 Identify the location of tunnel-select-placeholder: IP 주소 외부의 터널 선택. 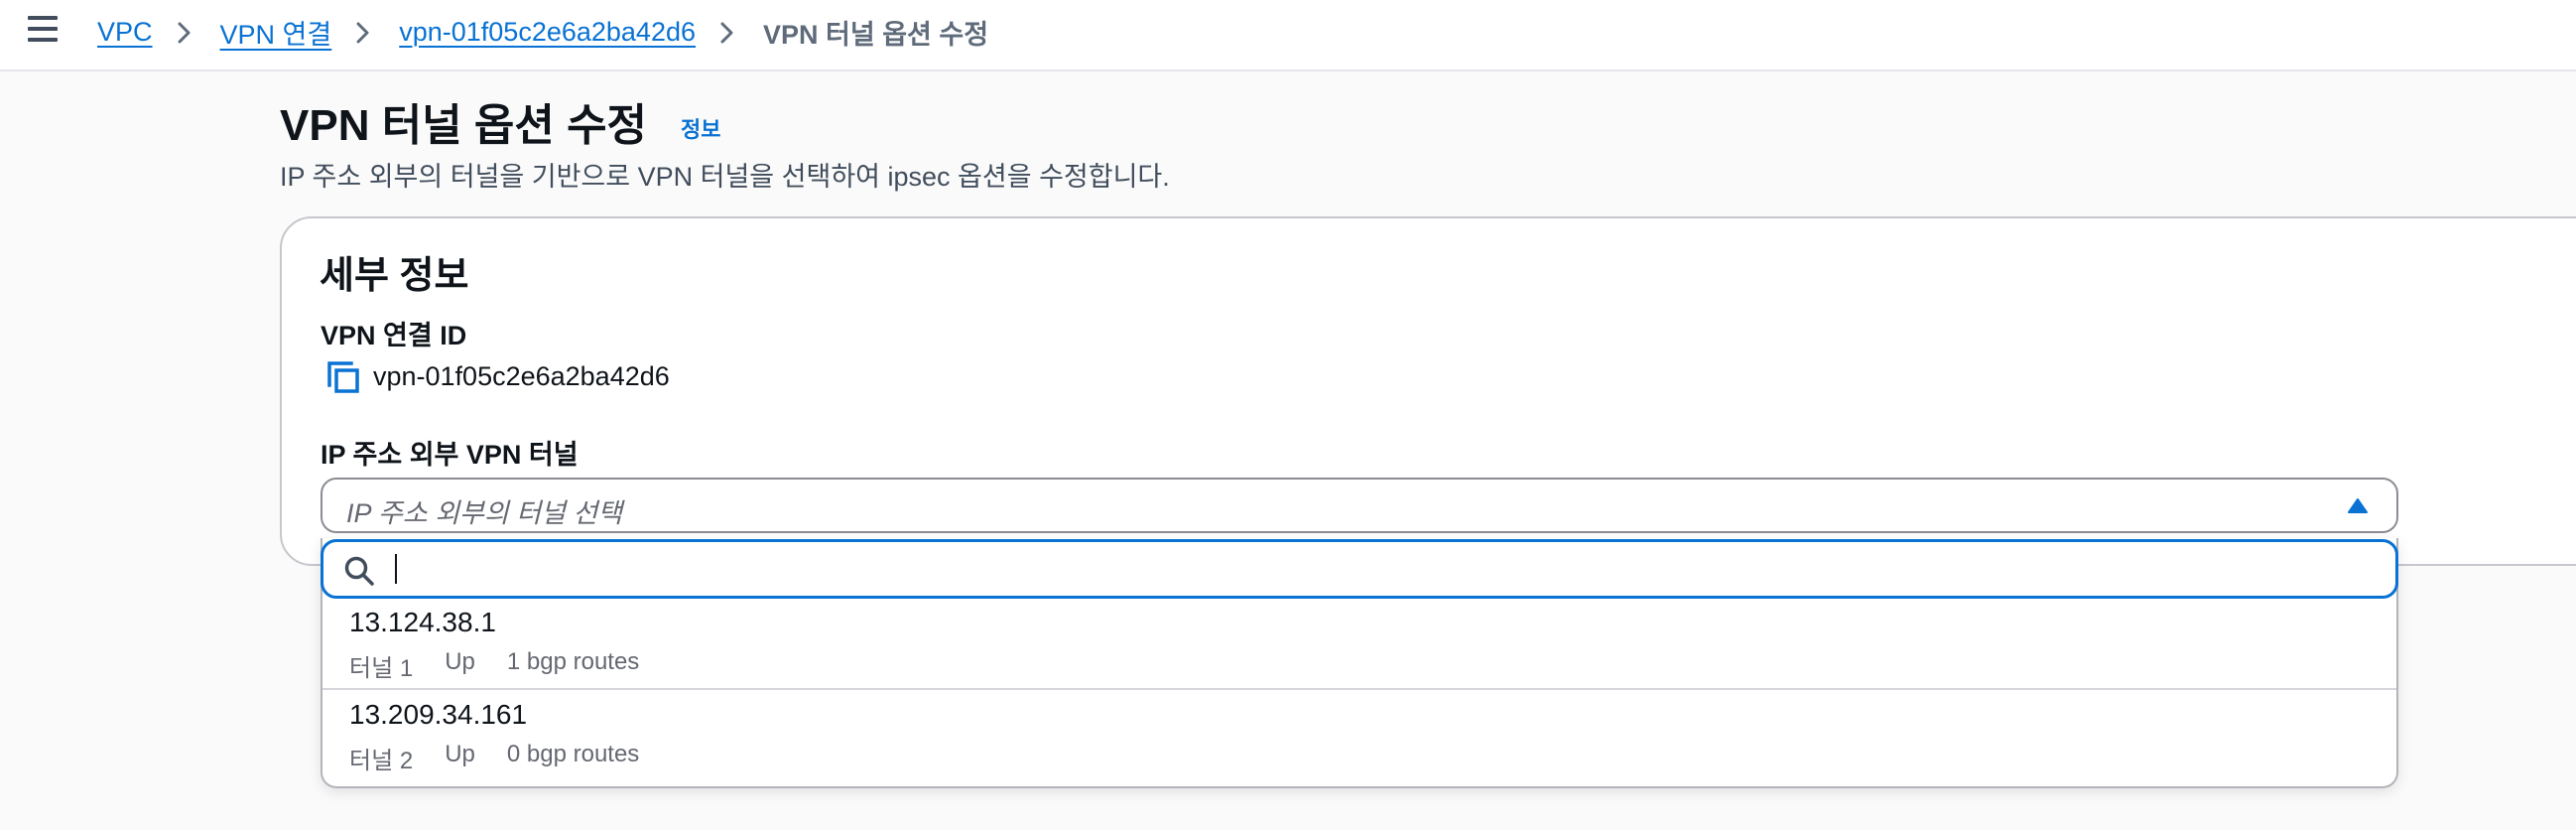
(485, 513).